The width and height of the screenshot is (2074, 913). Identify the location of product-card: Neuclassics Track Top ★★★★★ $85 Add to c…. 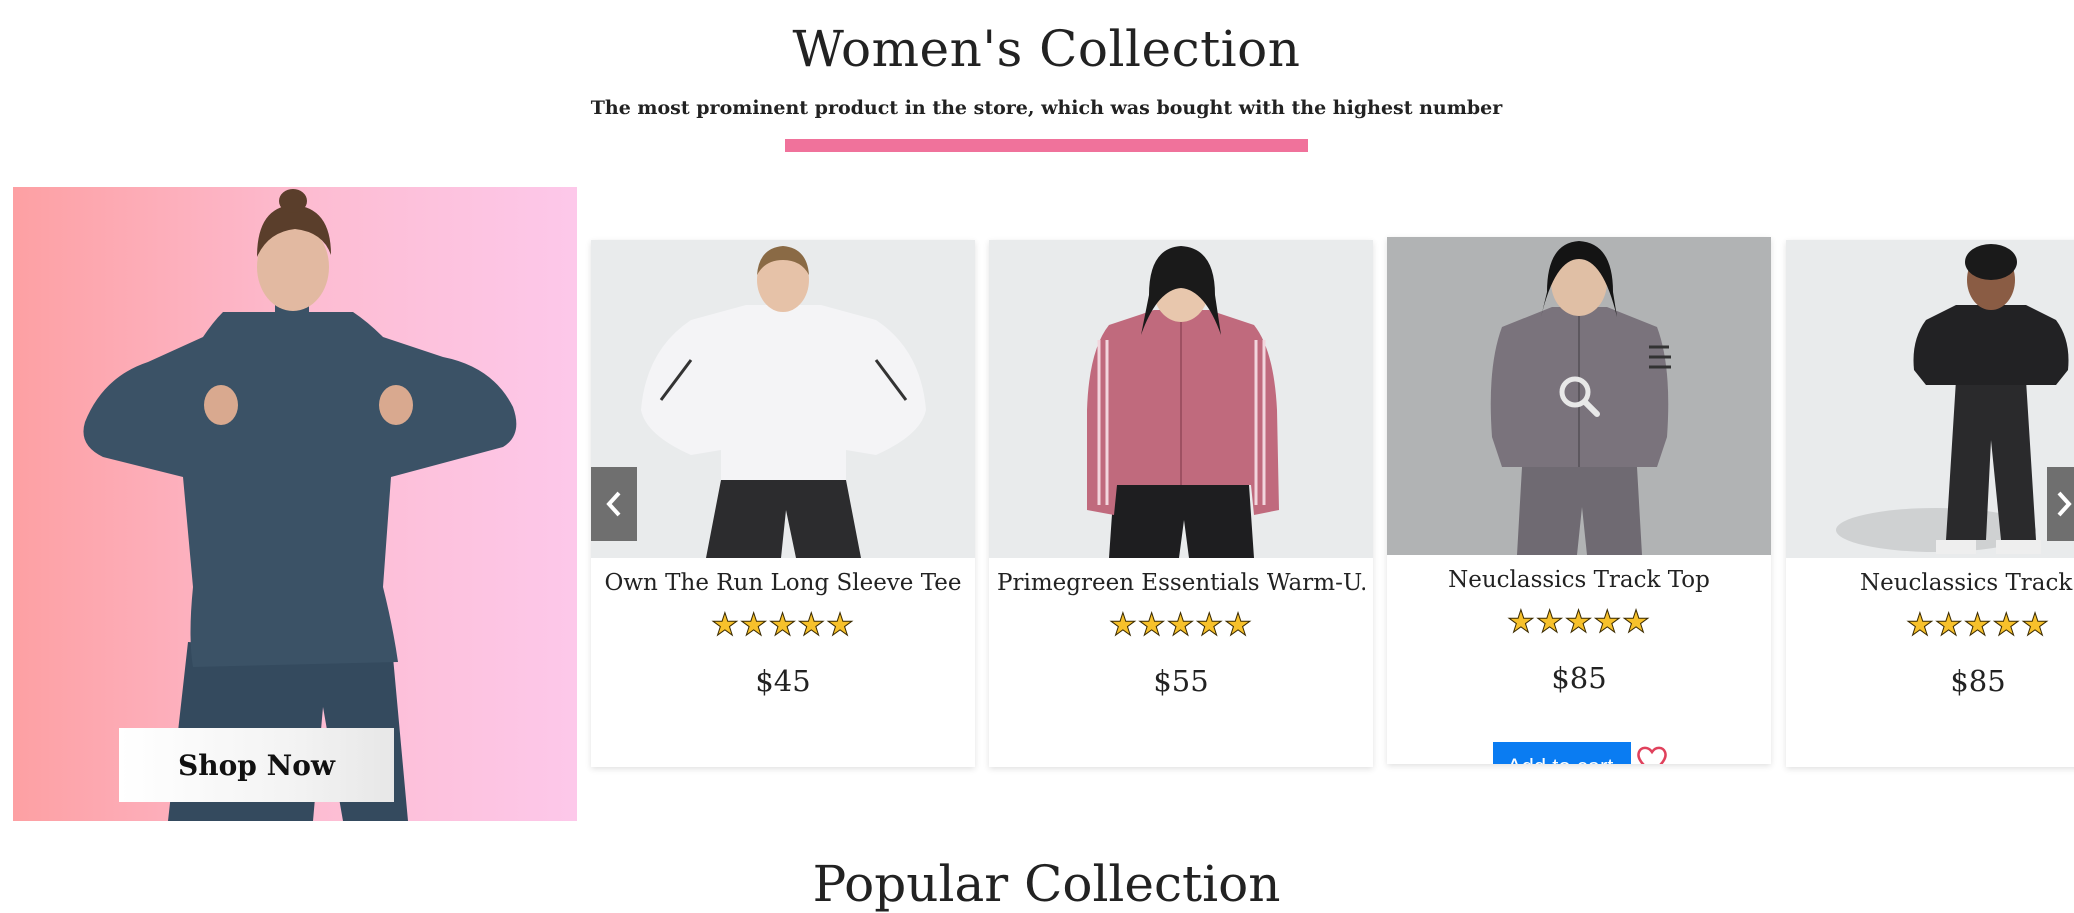
(1579, 500).